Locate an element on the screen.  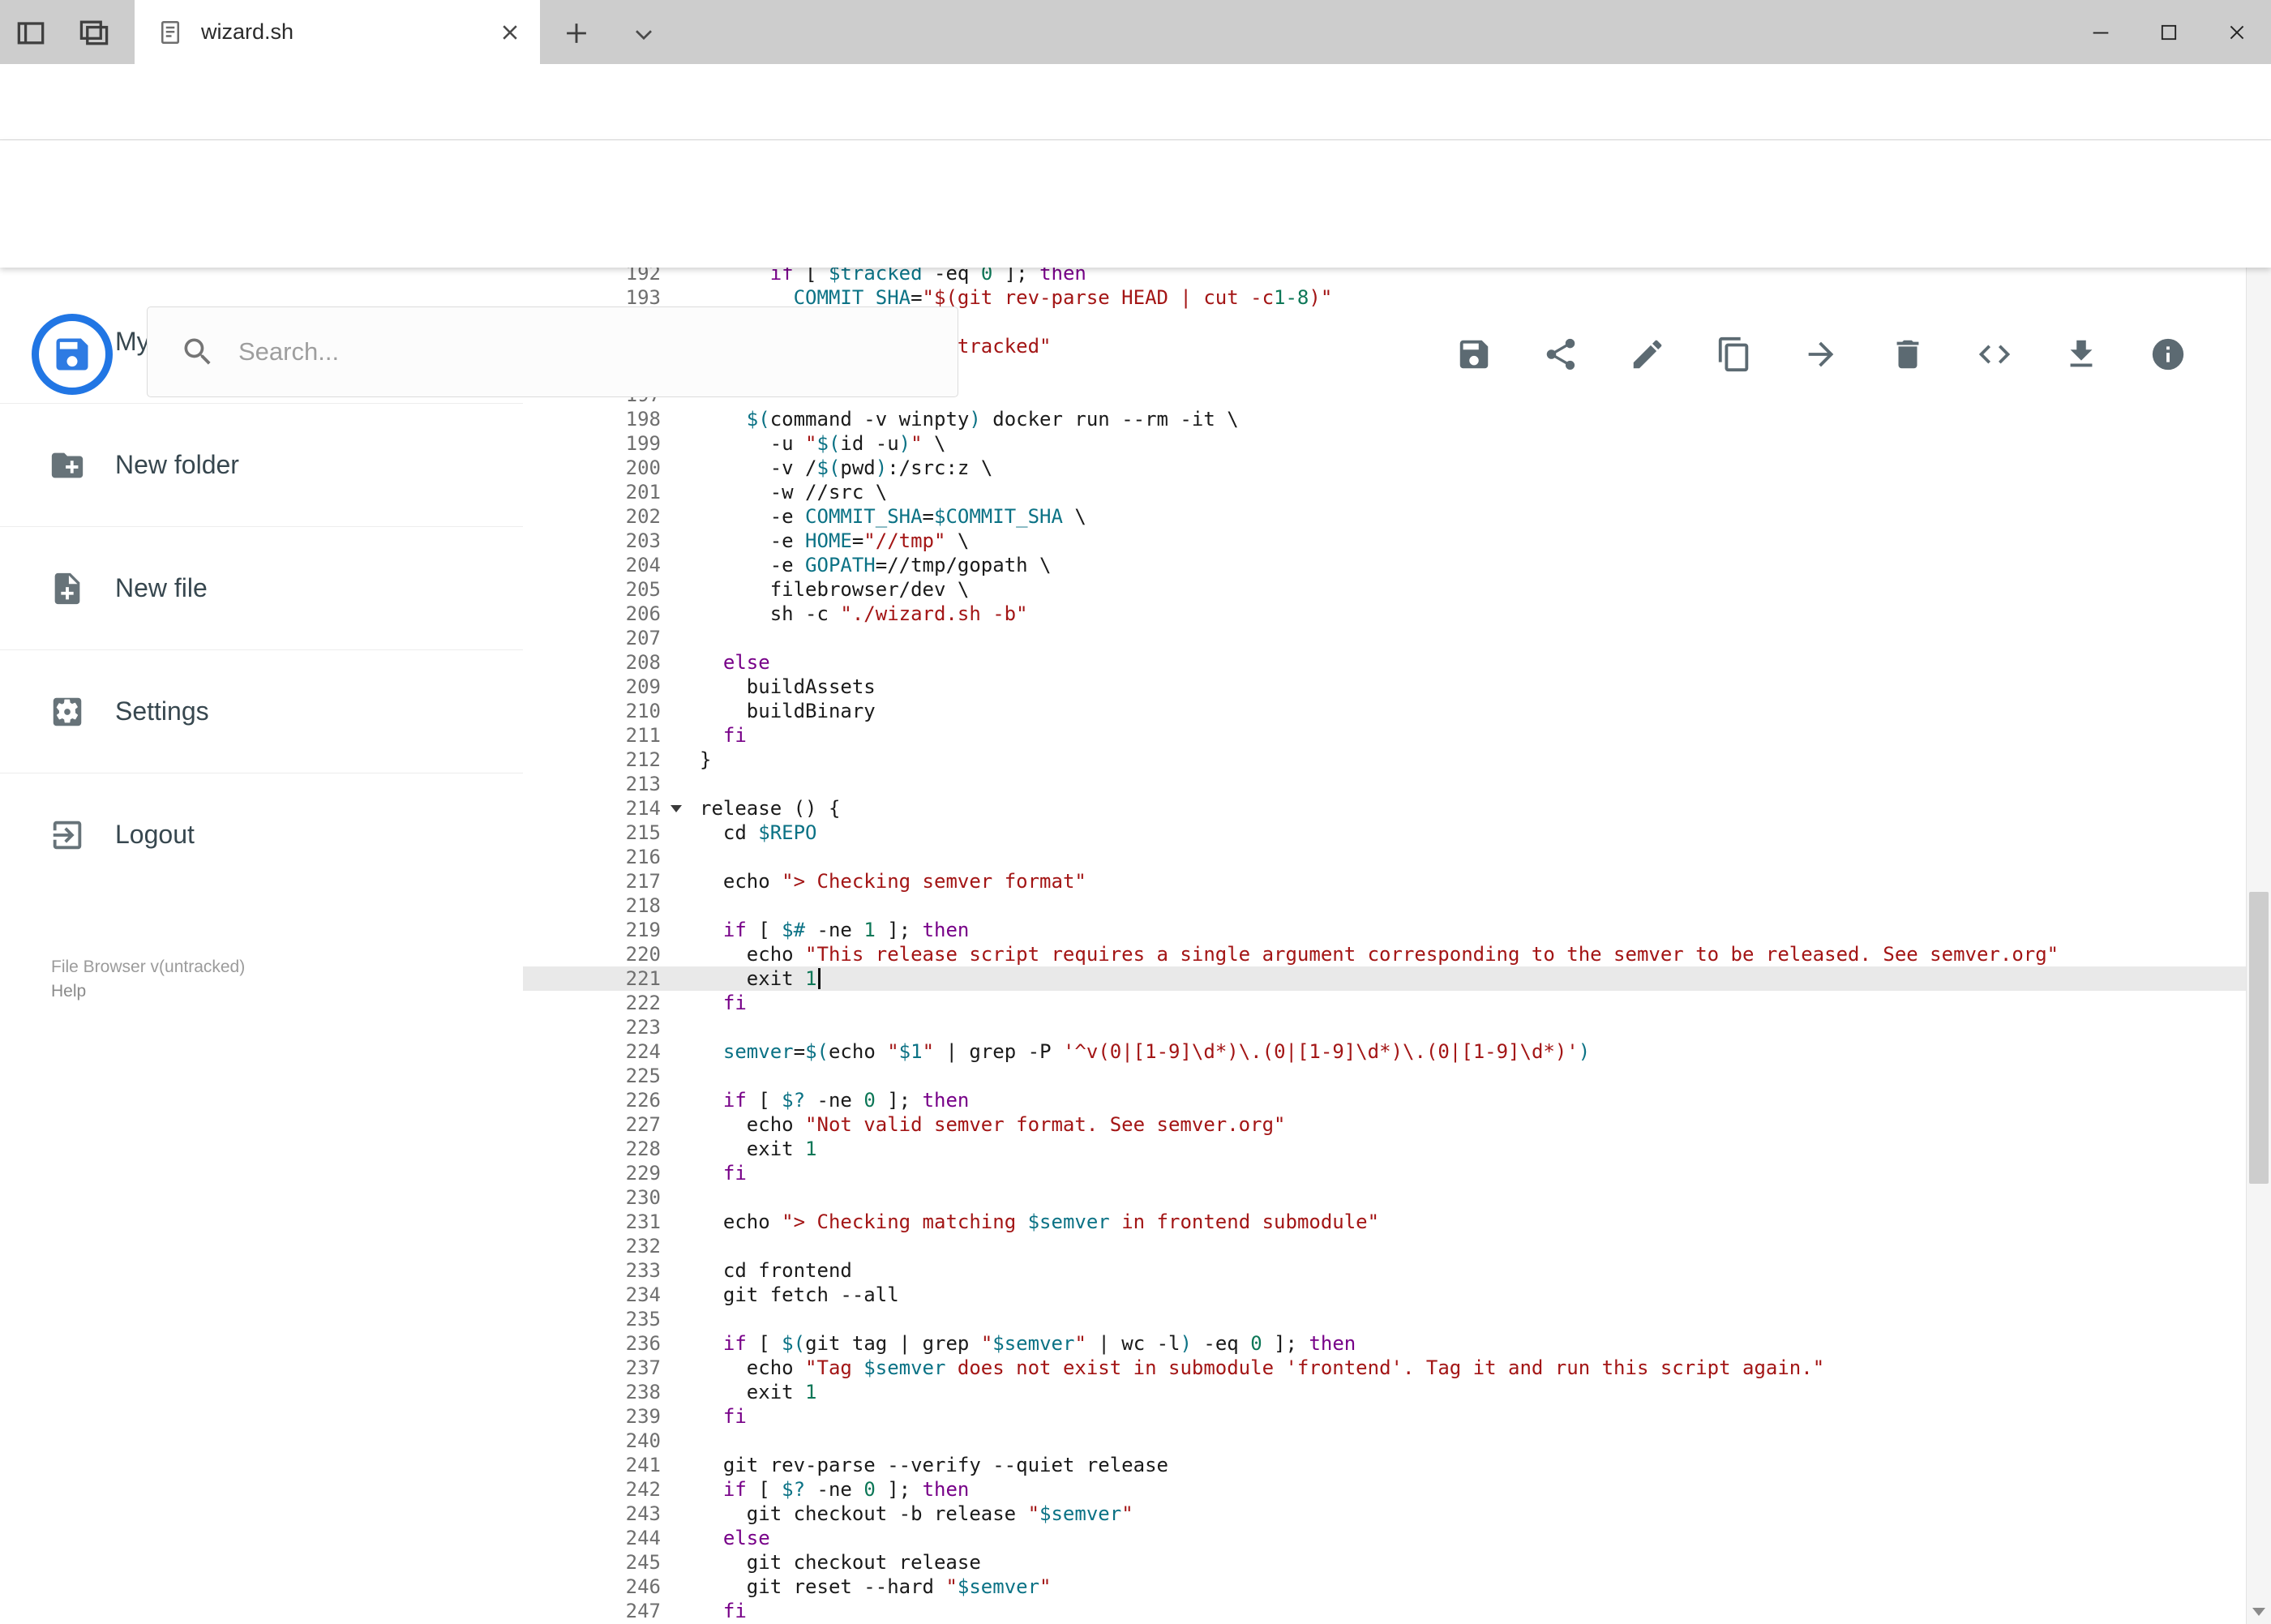
code-line-212: 212} is located at coordinates (1384, 760).